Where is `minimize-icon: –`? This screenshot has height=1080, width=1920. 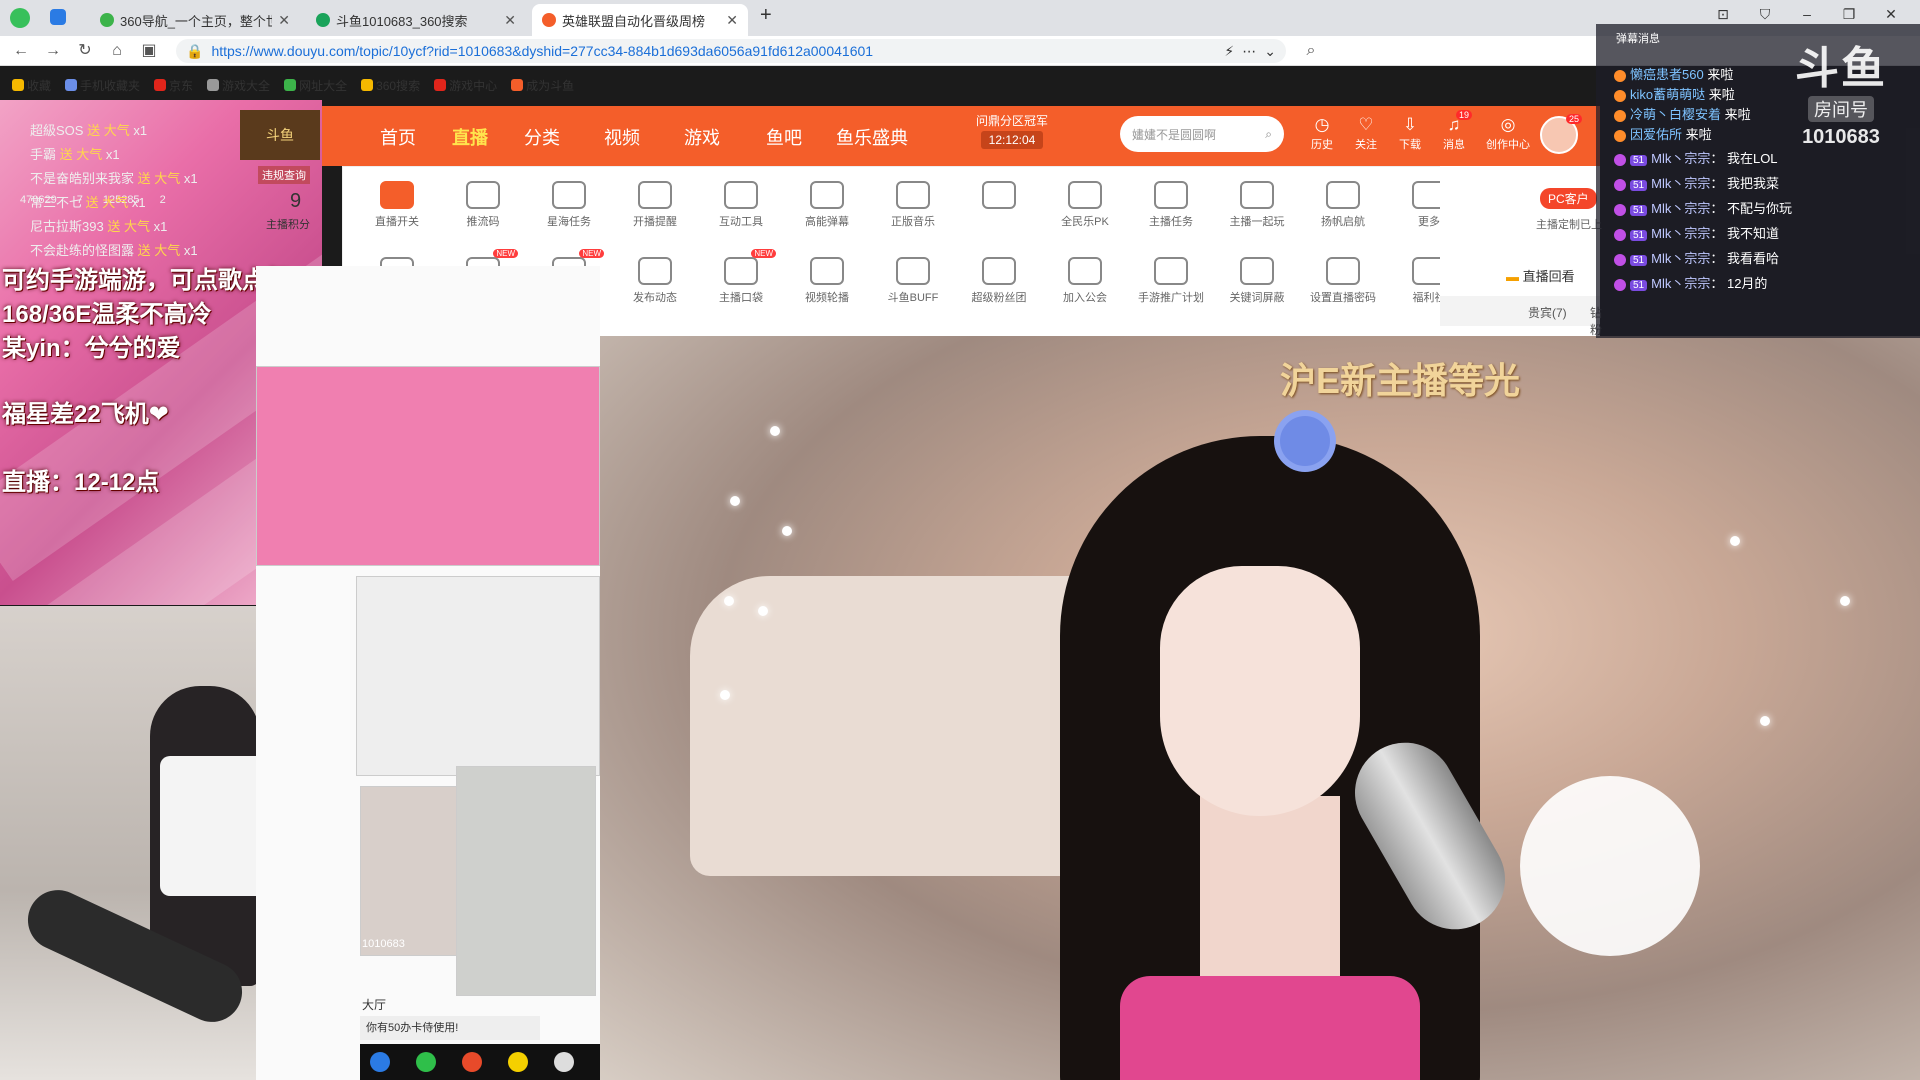
minimize-icon: – is located at coordinates (1807, 14).